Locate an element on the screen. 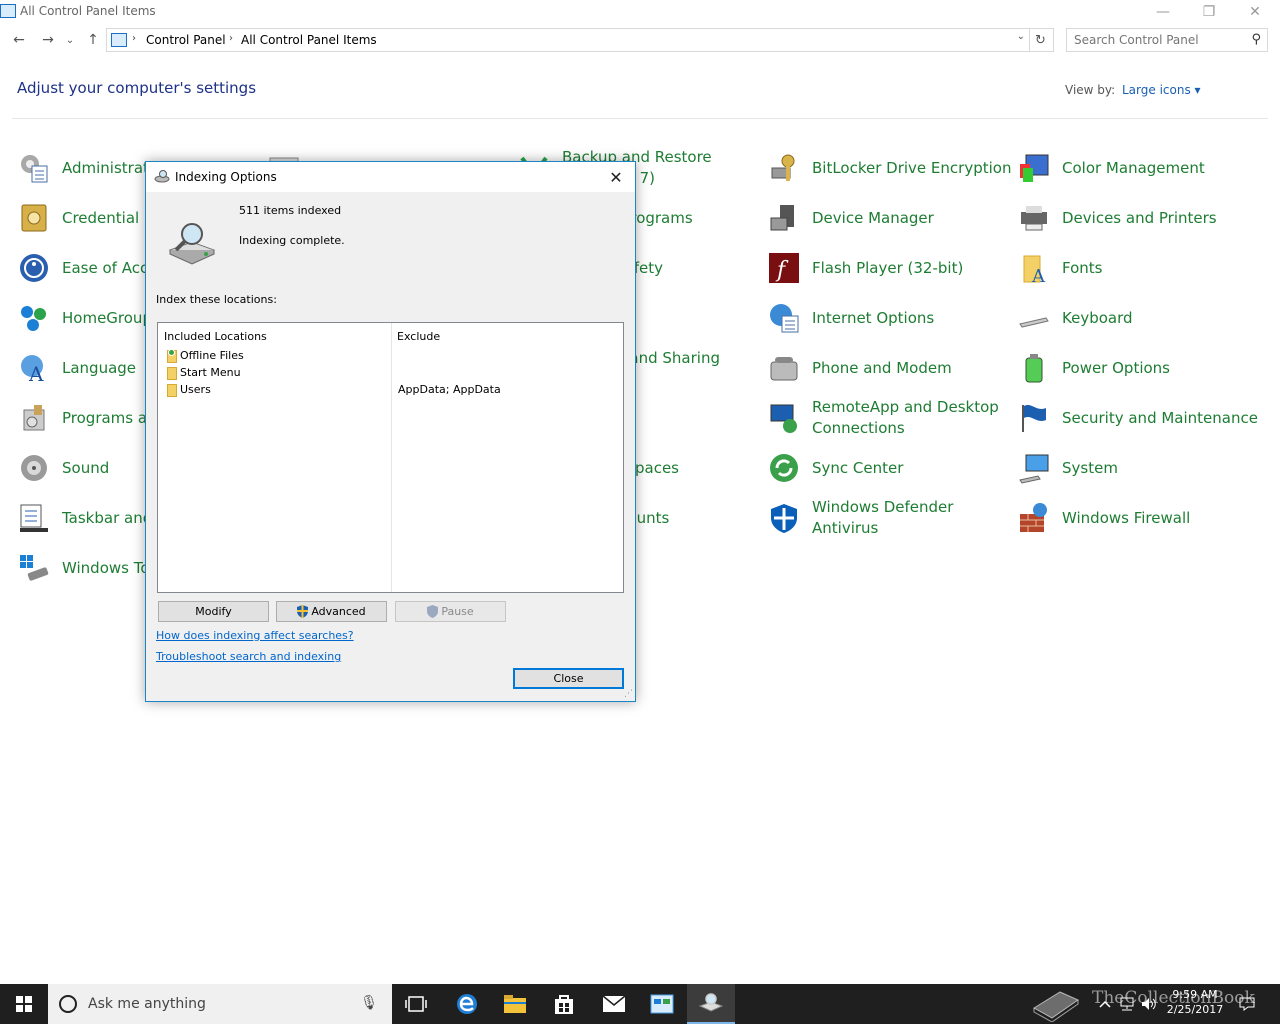  included-locations-header: Included Locations is located at coordinates (215, 336).